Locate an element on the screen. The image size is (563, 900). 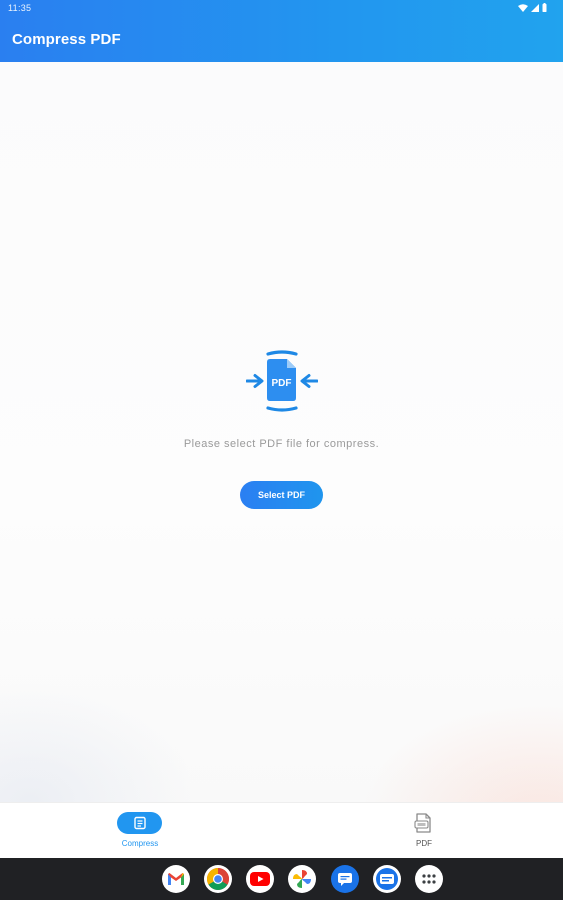
nav-item-compress: Compress is located at coordinates (140, 831).